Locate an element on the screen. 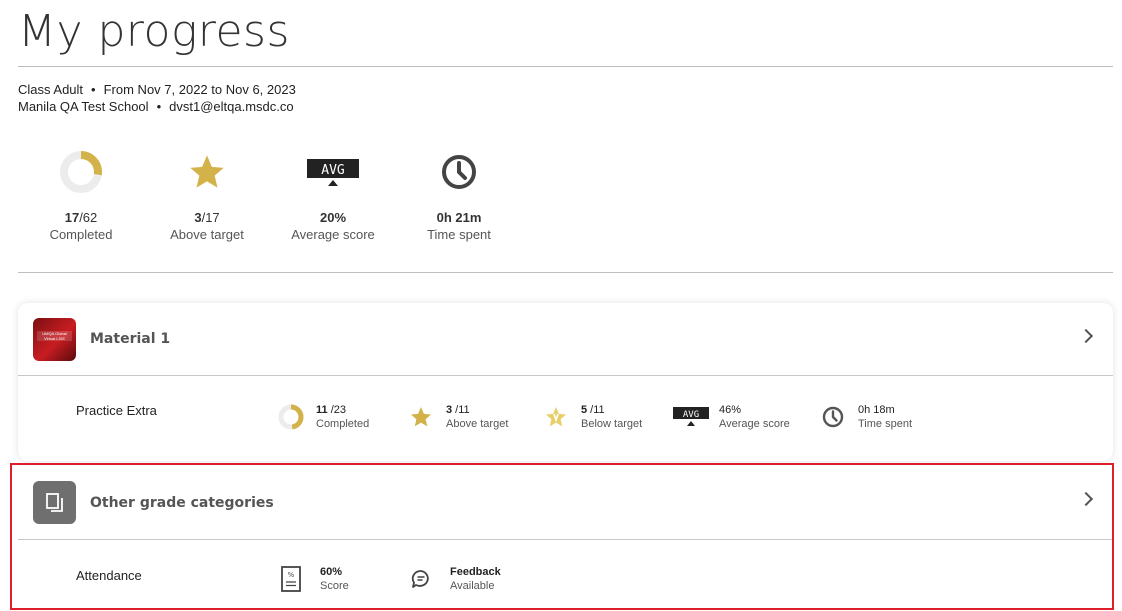  row-average-value: 46% is located at coordinates (730, 410).